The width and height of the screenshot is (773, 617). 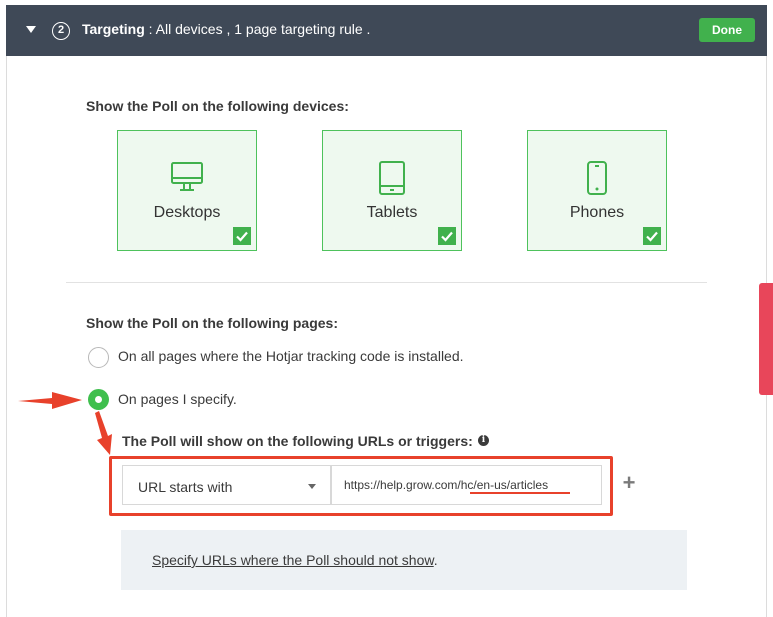 I want to click on done-button: Done, so click(x=727, y=30).